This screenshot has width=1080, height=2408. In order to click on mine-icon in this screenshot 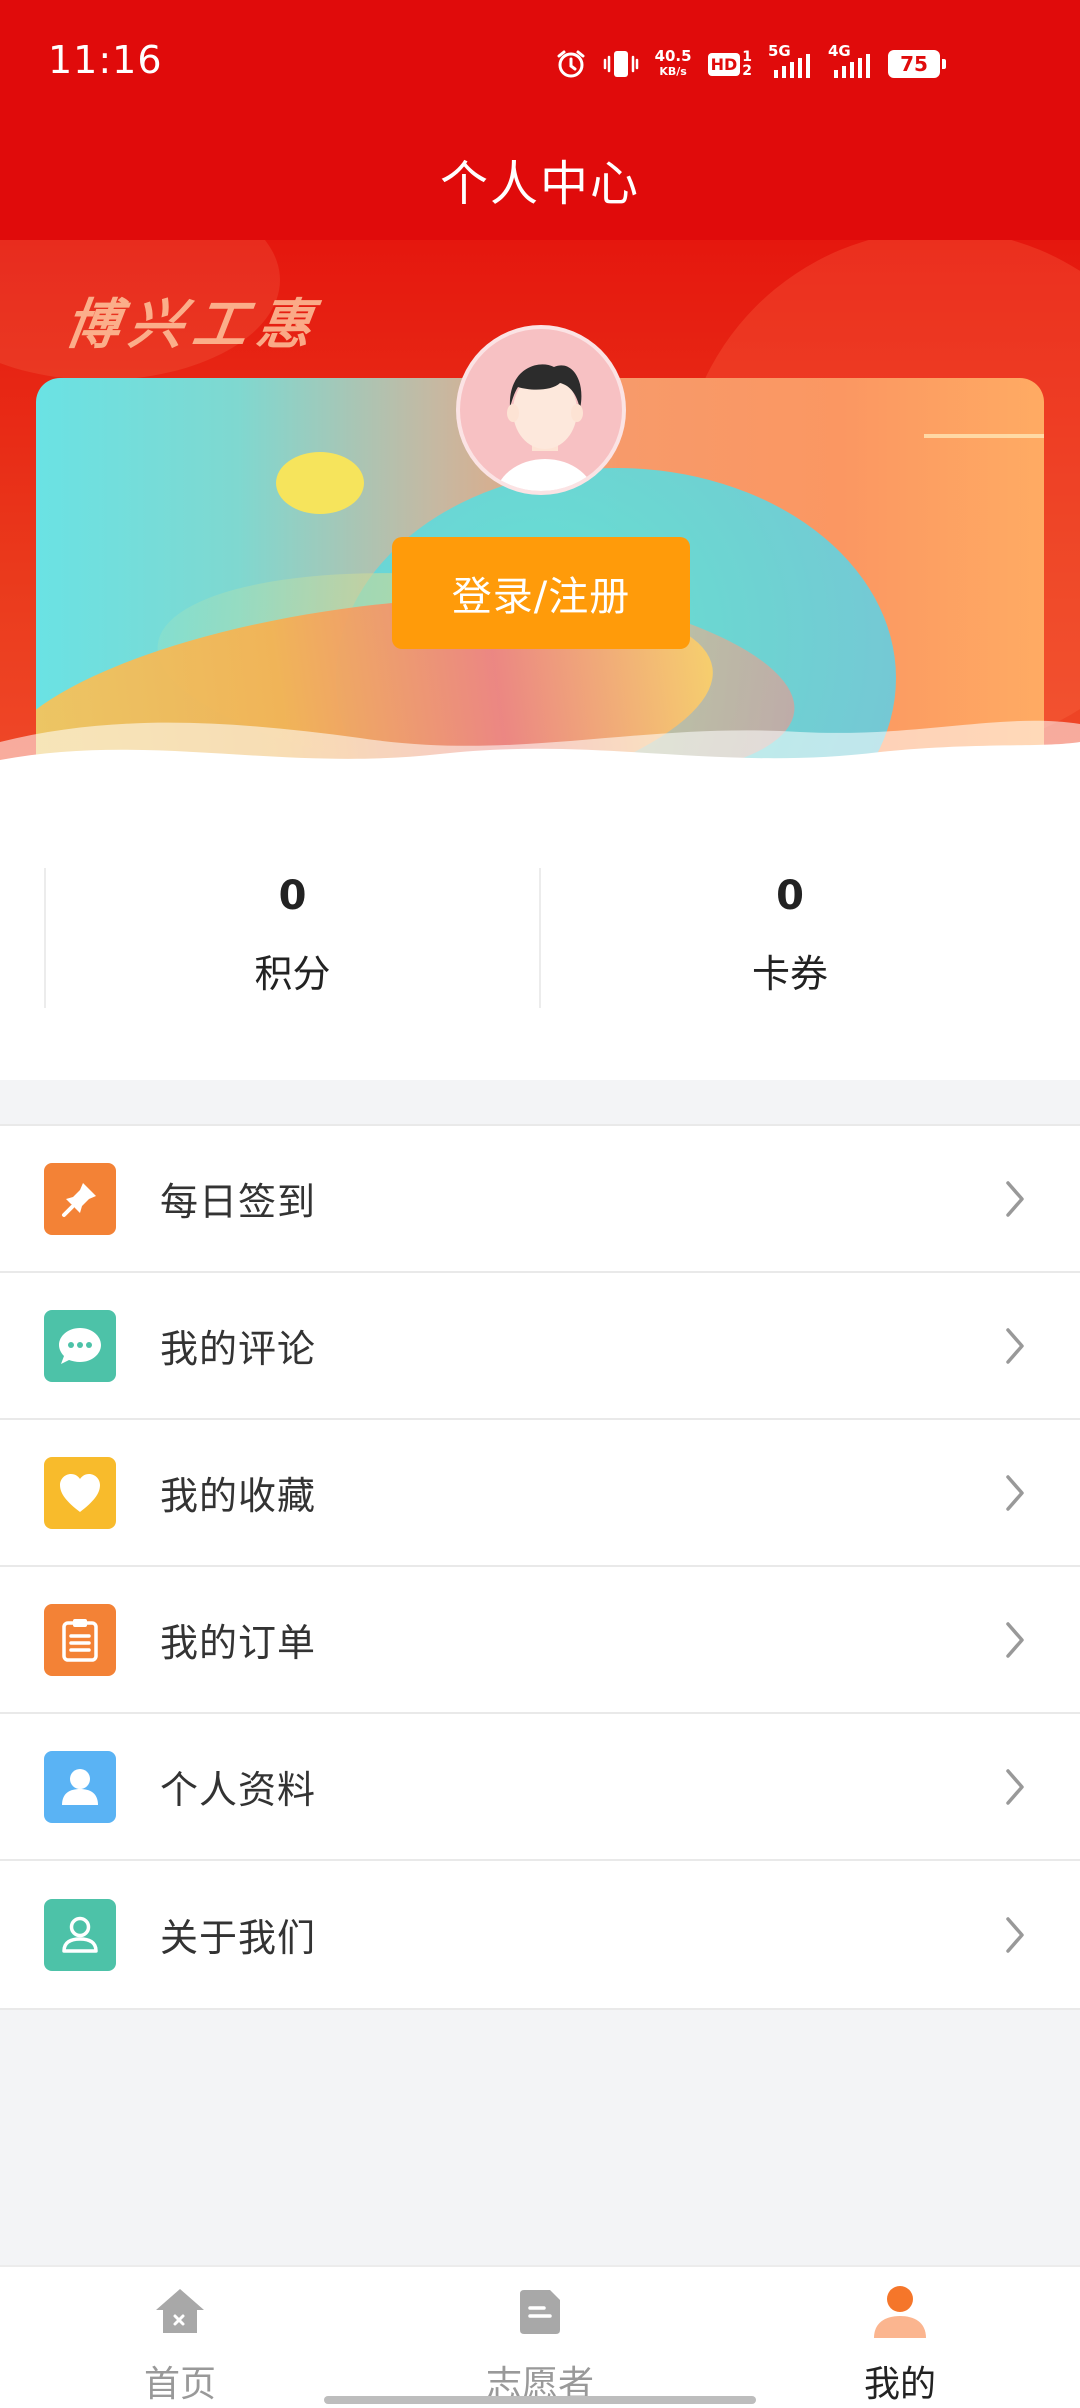, I will do `click(900, 2311)`.